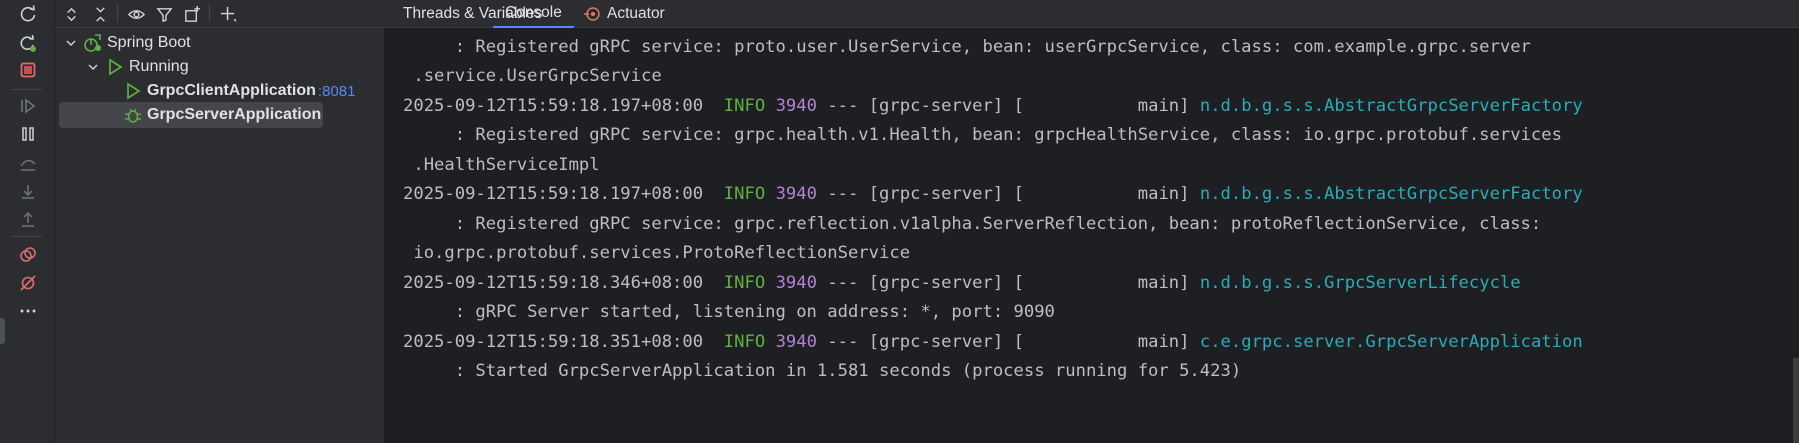 The image size is (1799, 443). Describe the element at coordinates (28, 44) in the screenshot. I see `rerun-debug-icon` at that location.